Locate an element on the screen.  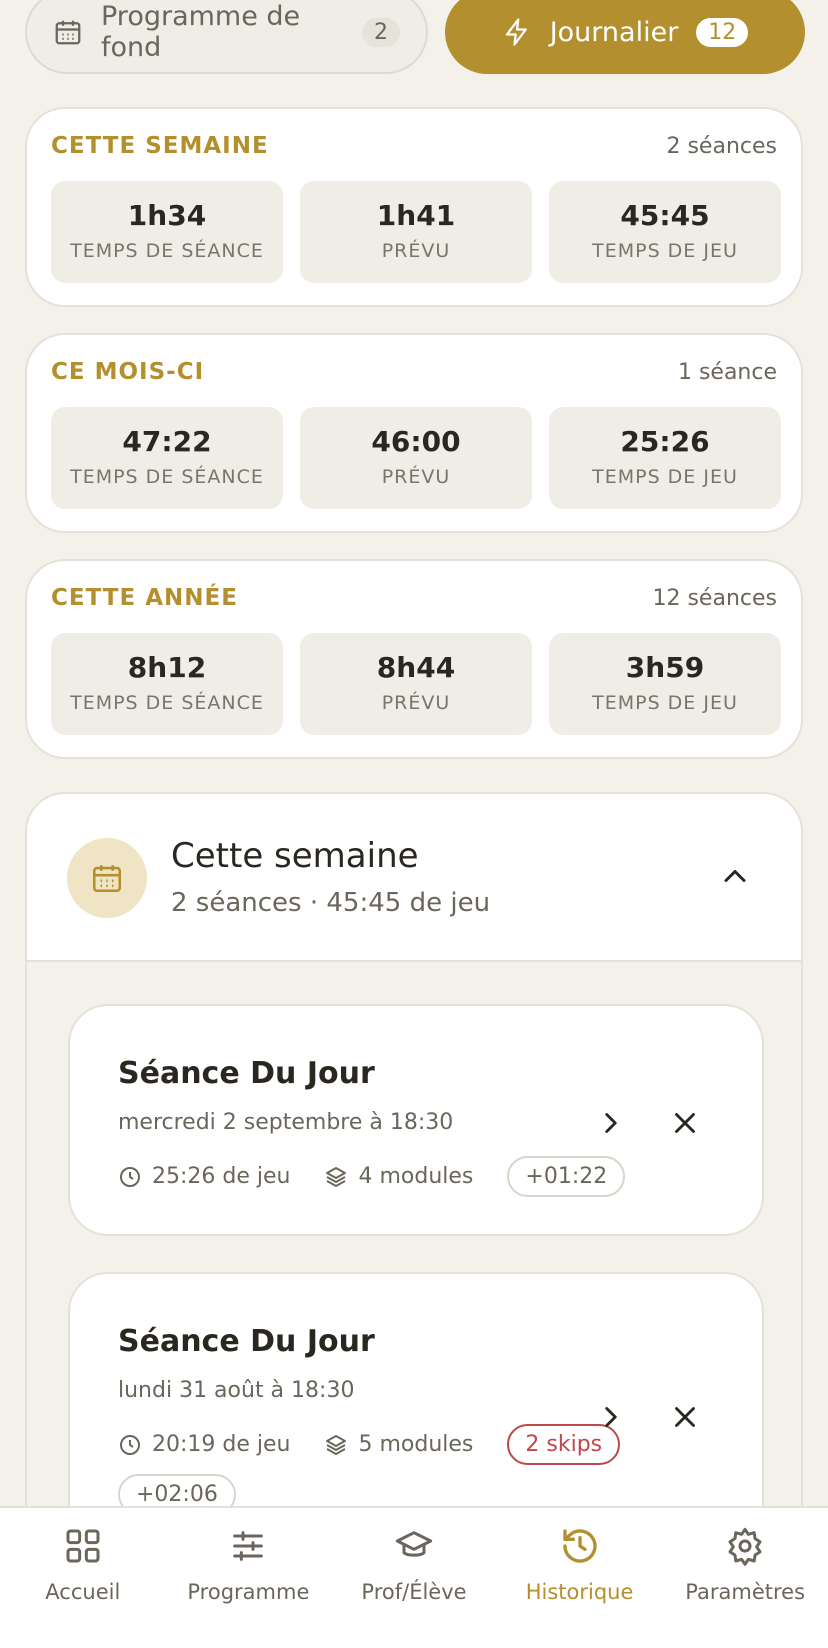
session-play-time: 20:19 de jeu is located at coordinates (221, 1444).